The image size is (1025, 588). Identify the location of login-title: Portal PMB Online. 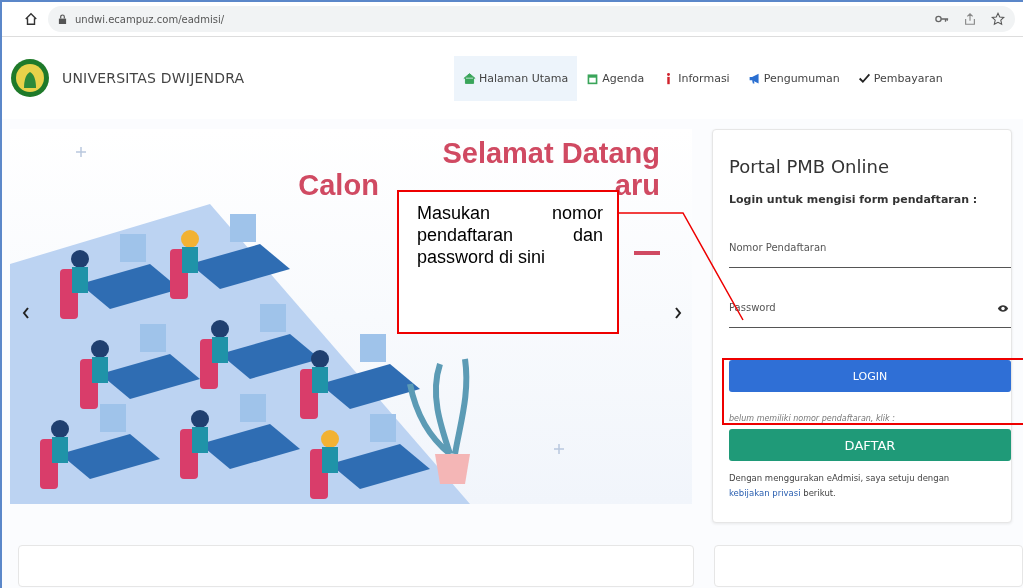
(809, 166).